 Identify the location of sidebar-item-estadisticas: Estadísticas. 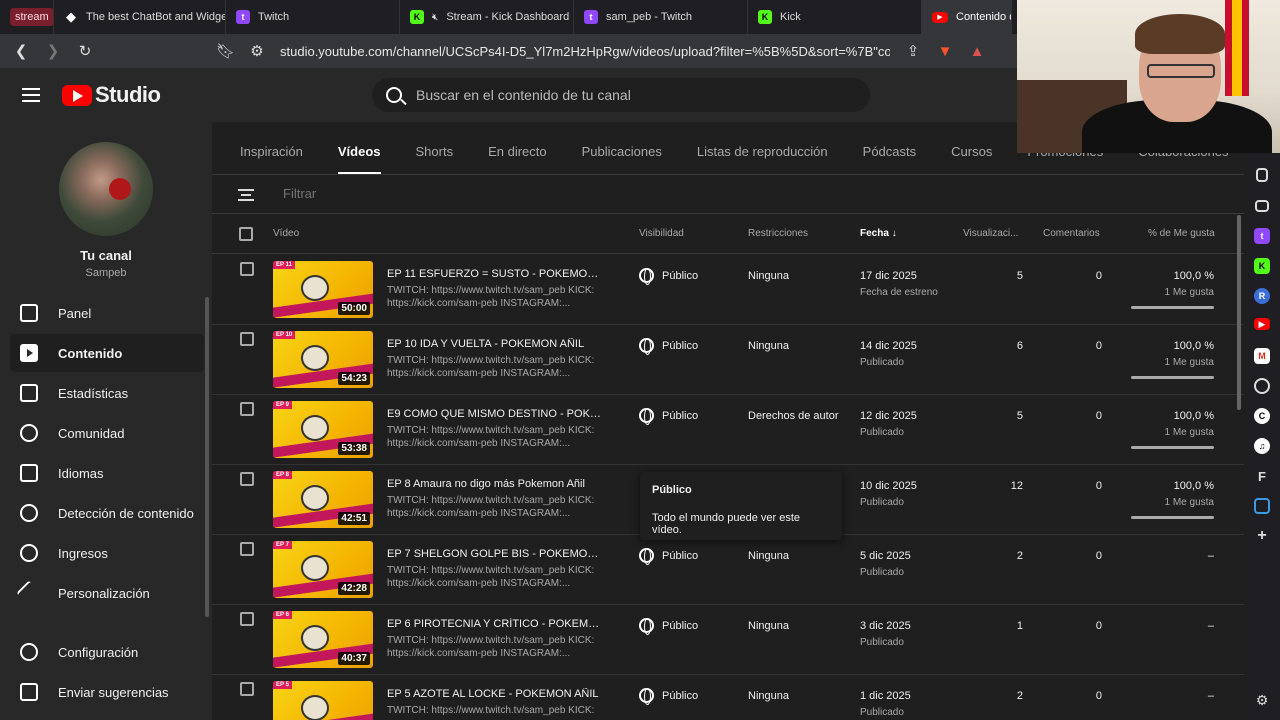
(107, 393).